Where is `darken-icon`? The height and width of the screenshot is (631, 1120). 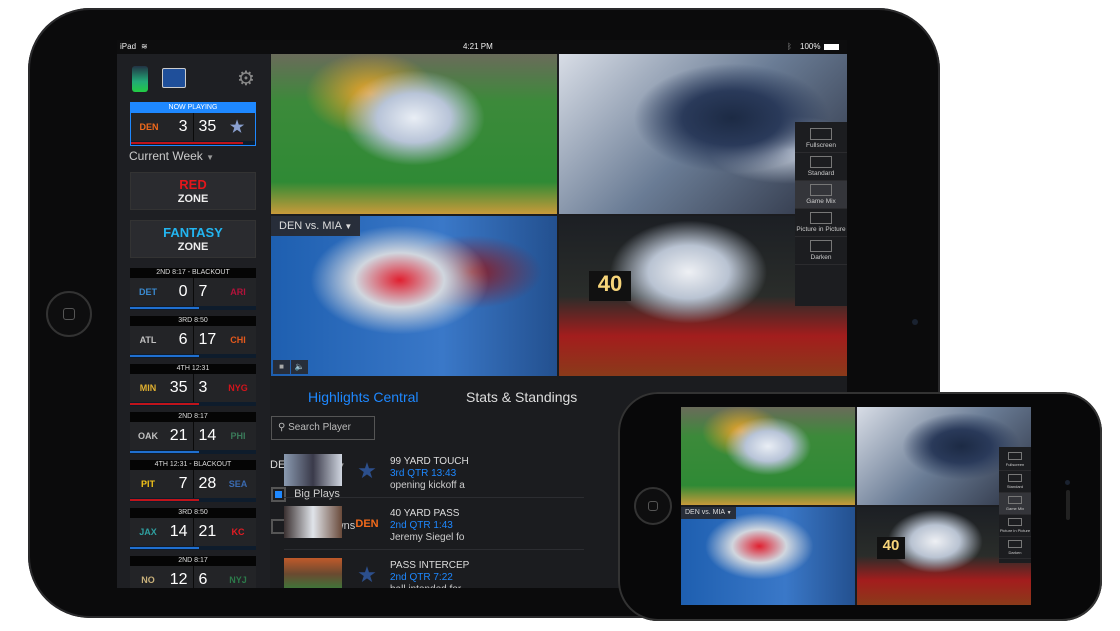 darken-icon is located at coordinates (821, 246).